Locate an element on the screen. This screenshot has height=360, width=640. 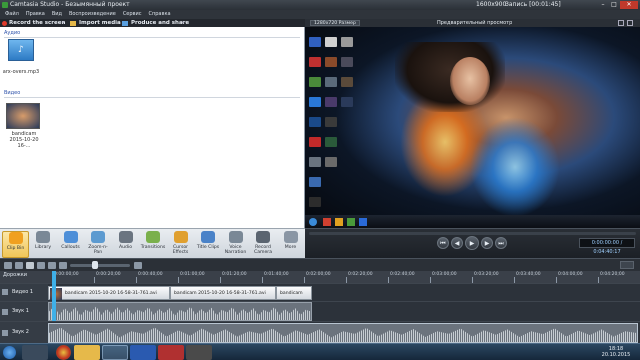
copy-icon is located at coordinates (52, 265).